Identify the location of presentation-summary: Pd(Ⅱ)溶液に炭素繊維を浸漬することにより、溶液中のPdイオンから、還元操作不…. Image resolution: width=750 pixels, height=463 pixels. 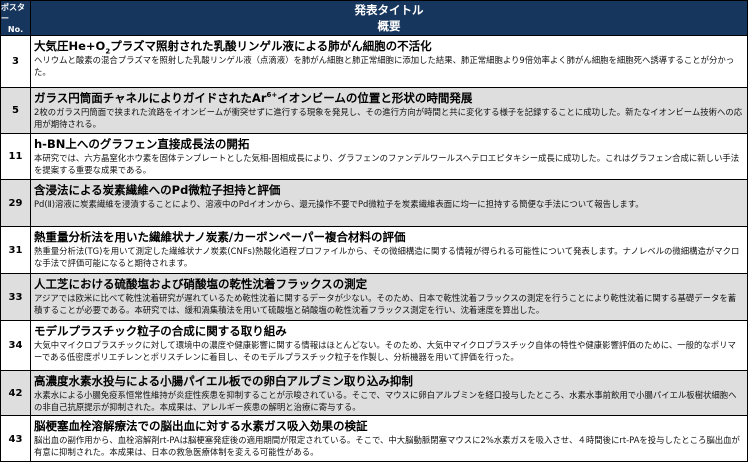
(339, 204).